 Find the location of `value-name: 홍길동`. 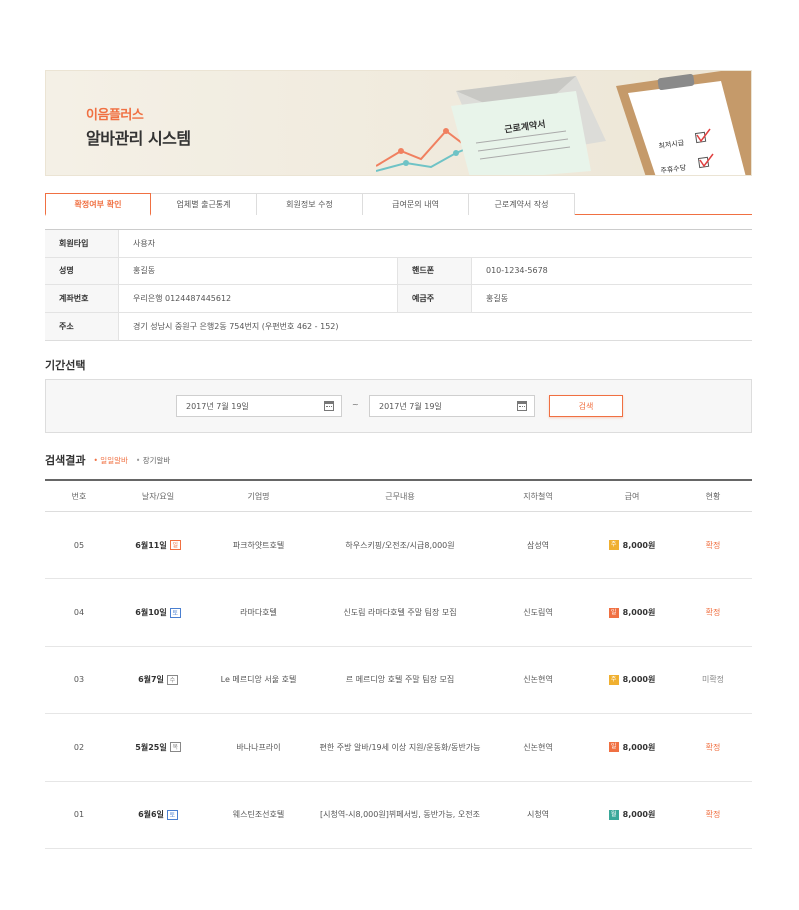

value-name: 홍길동 is located at coordinates (258, 270).